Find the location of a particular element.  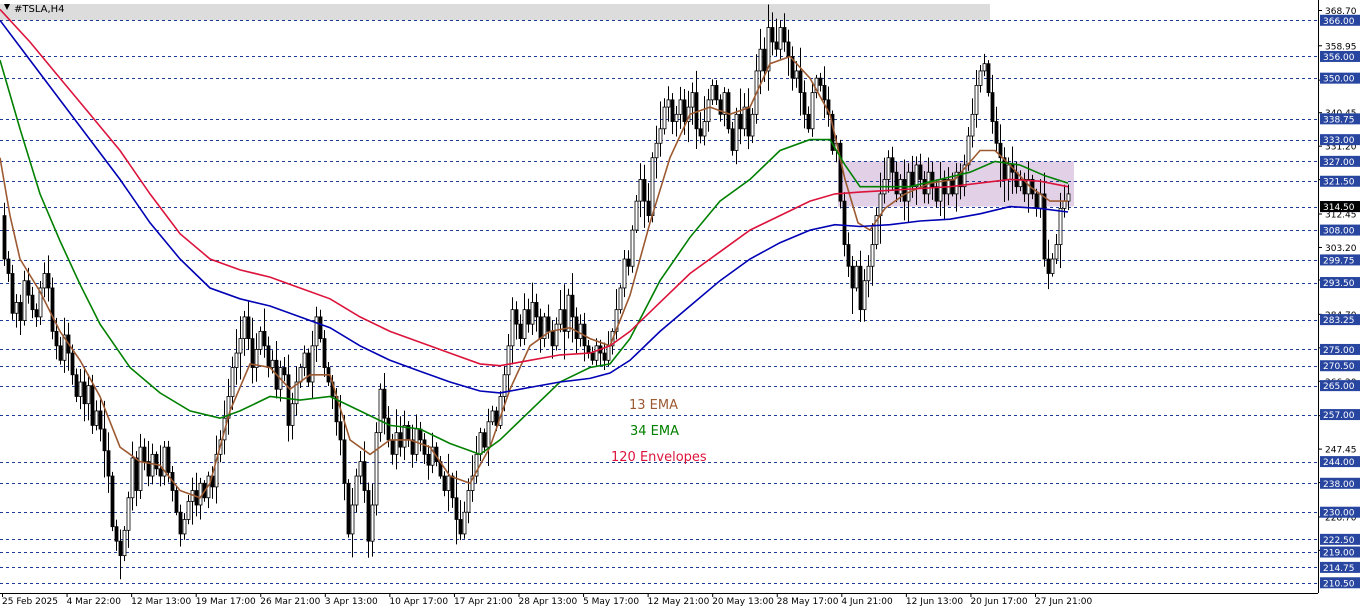

level-label: 219.00 is located at coordinates (1339, 554).